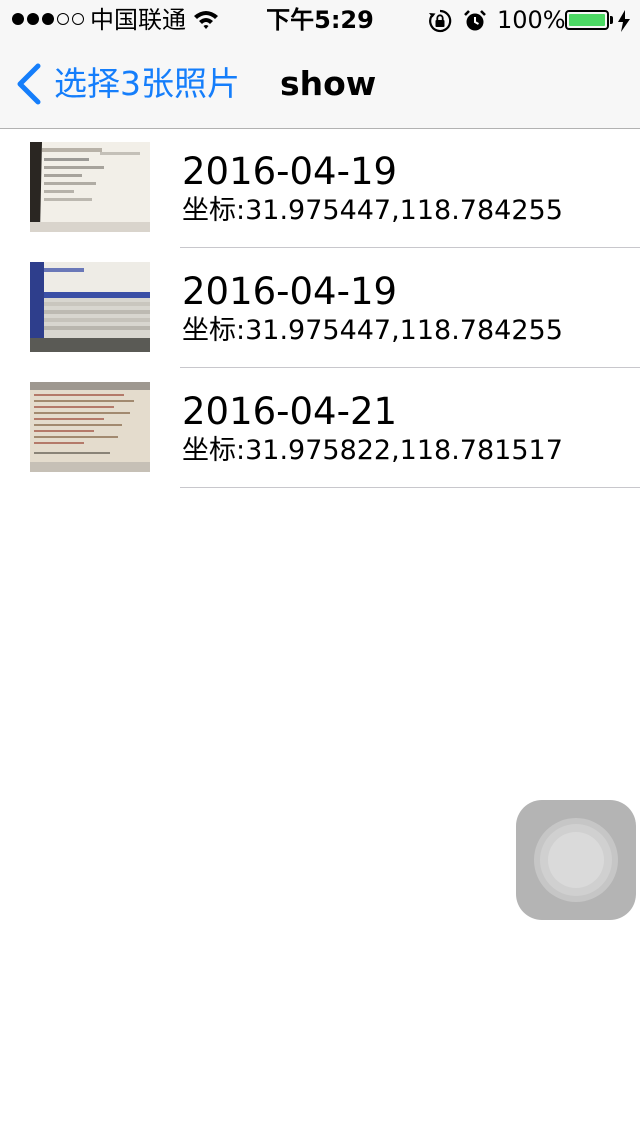  Describe the element at coordinates (29, 84) in the screenshot. I see `chevron-left-icon` at that location.